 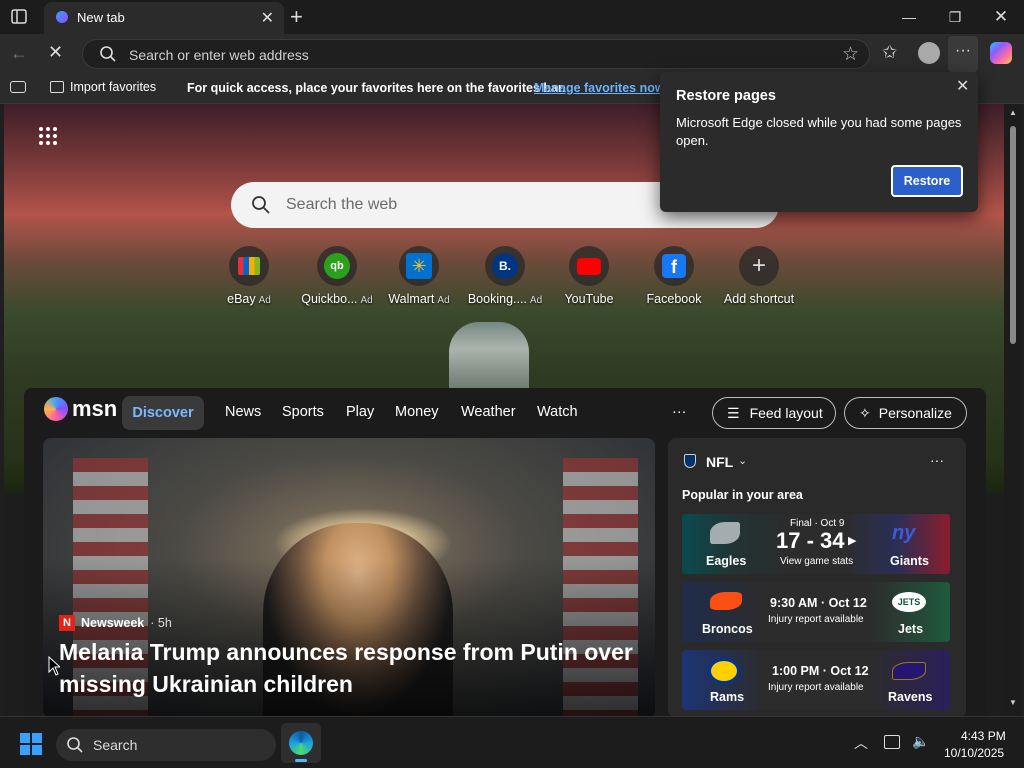 I want to click on tab-actions-icon, so click(x=19, y=19).